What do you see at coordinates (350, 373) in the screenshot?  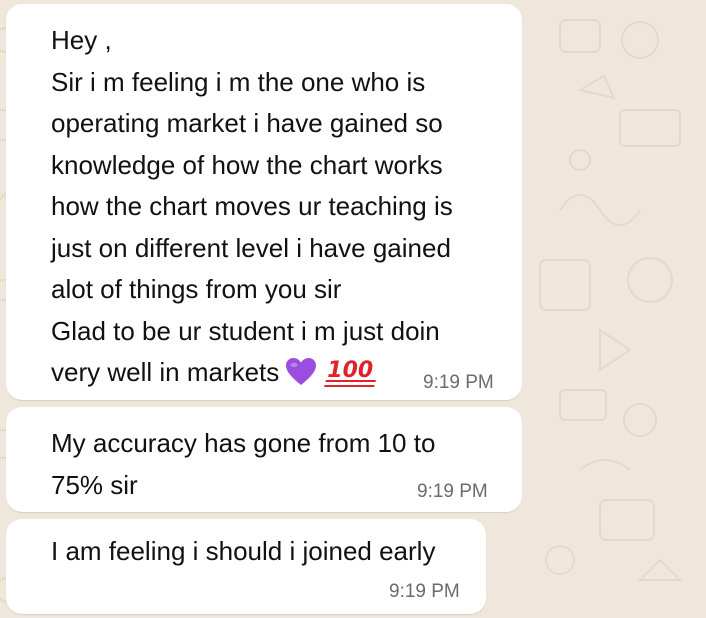 I see `hundred-points-icon: 100` at bounding box center [350, 373].